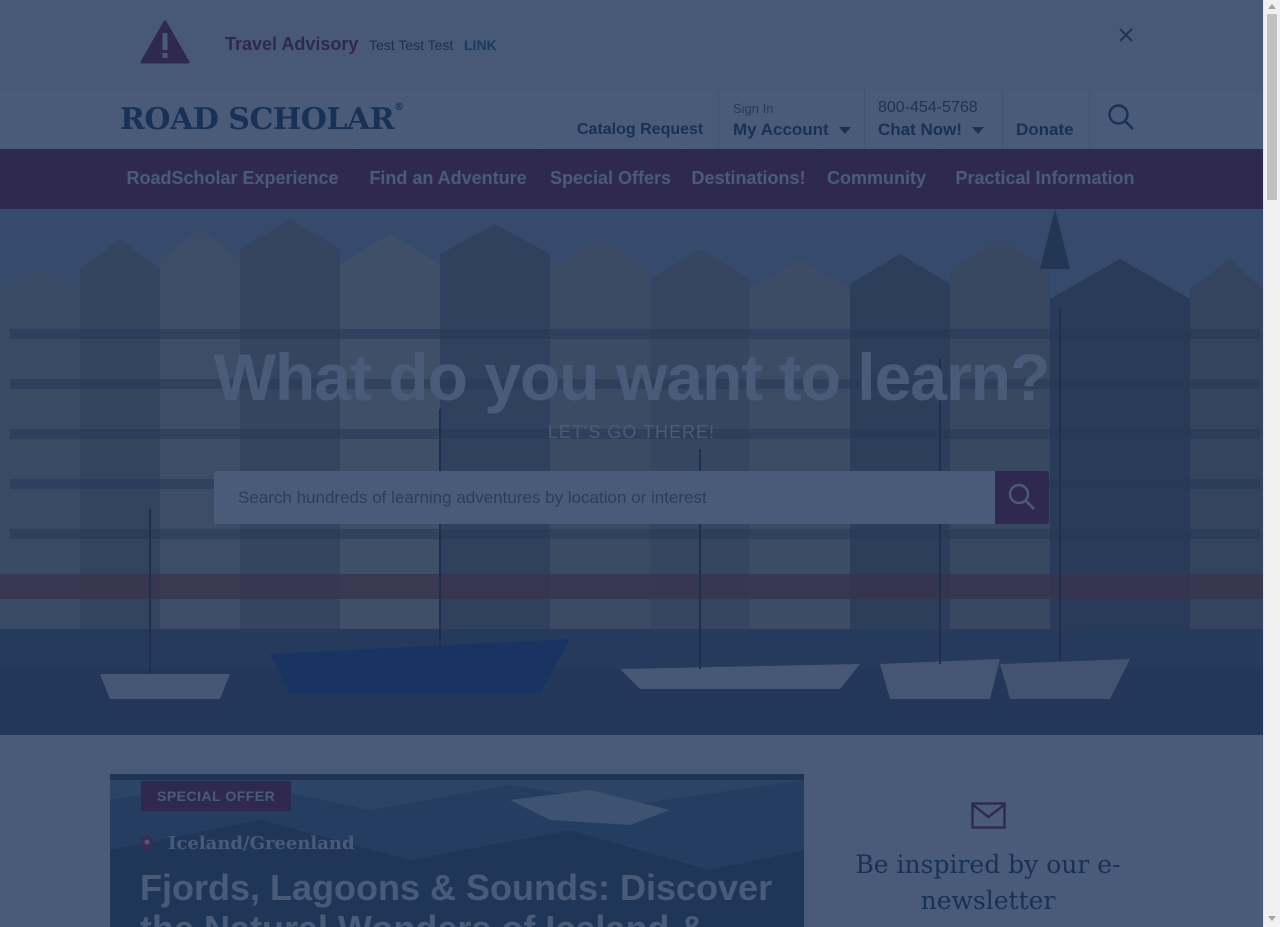  I want to click on hero-search-input, so click(604, 497).